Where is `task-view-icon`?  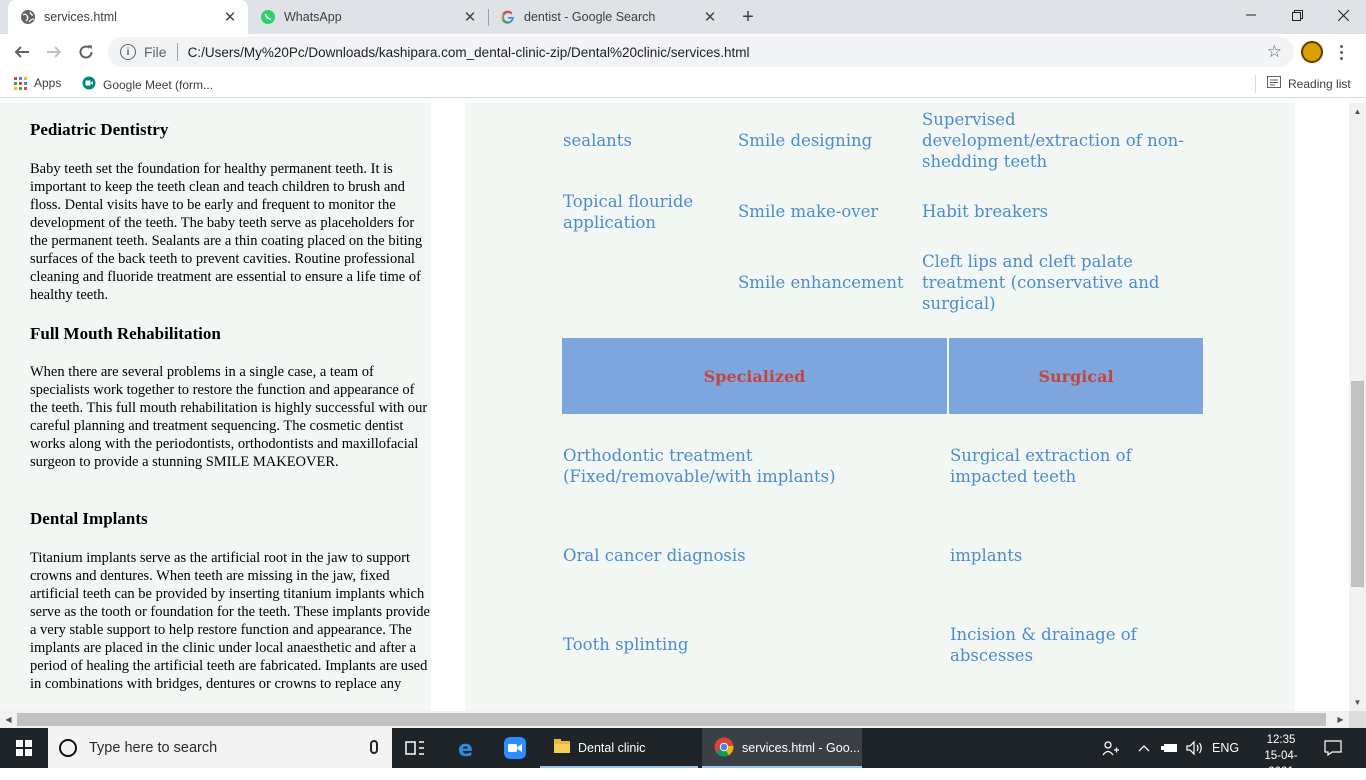
task-view-icon is located at coordinates (417, 748).